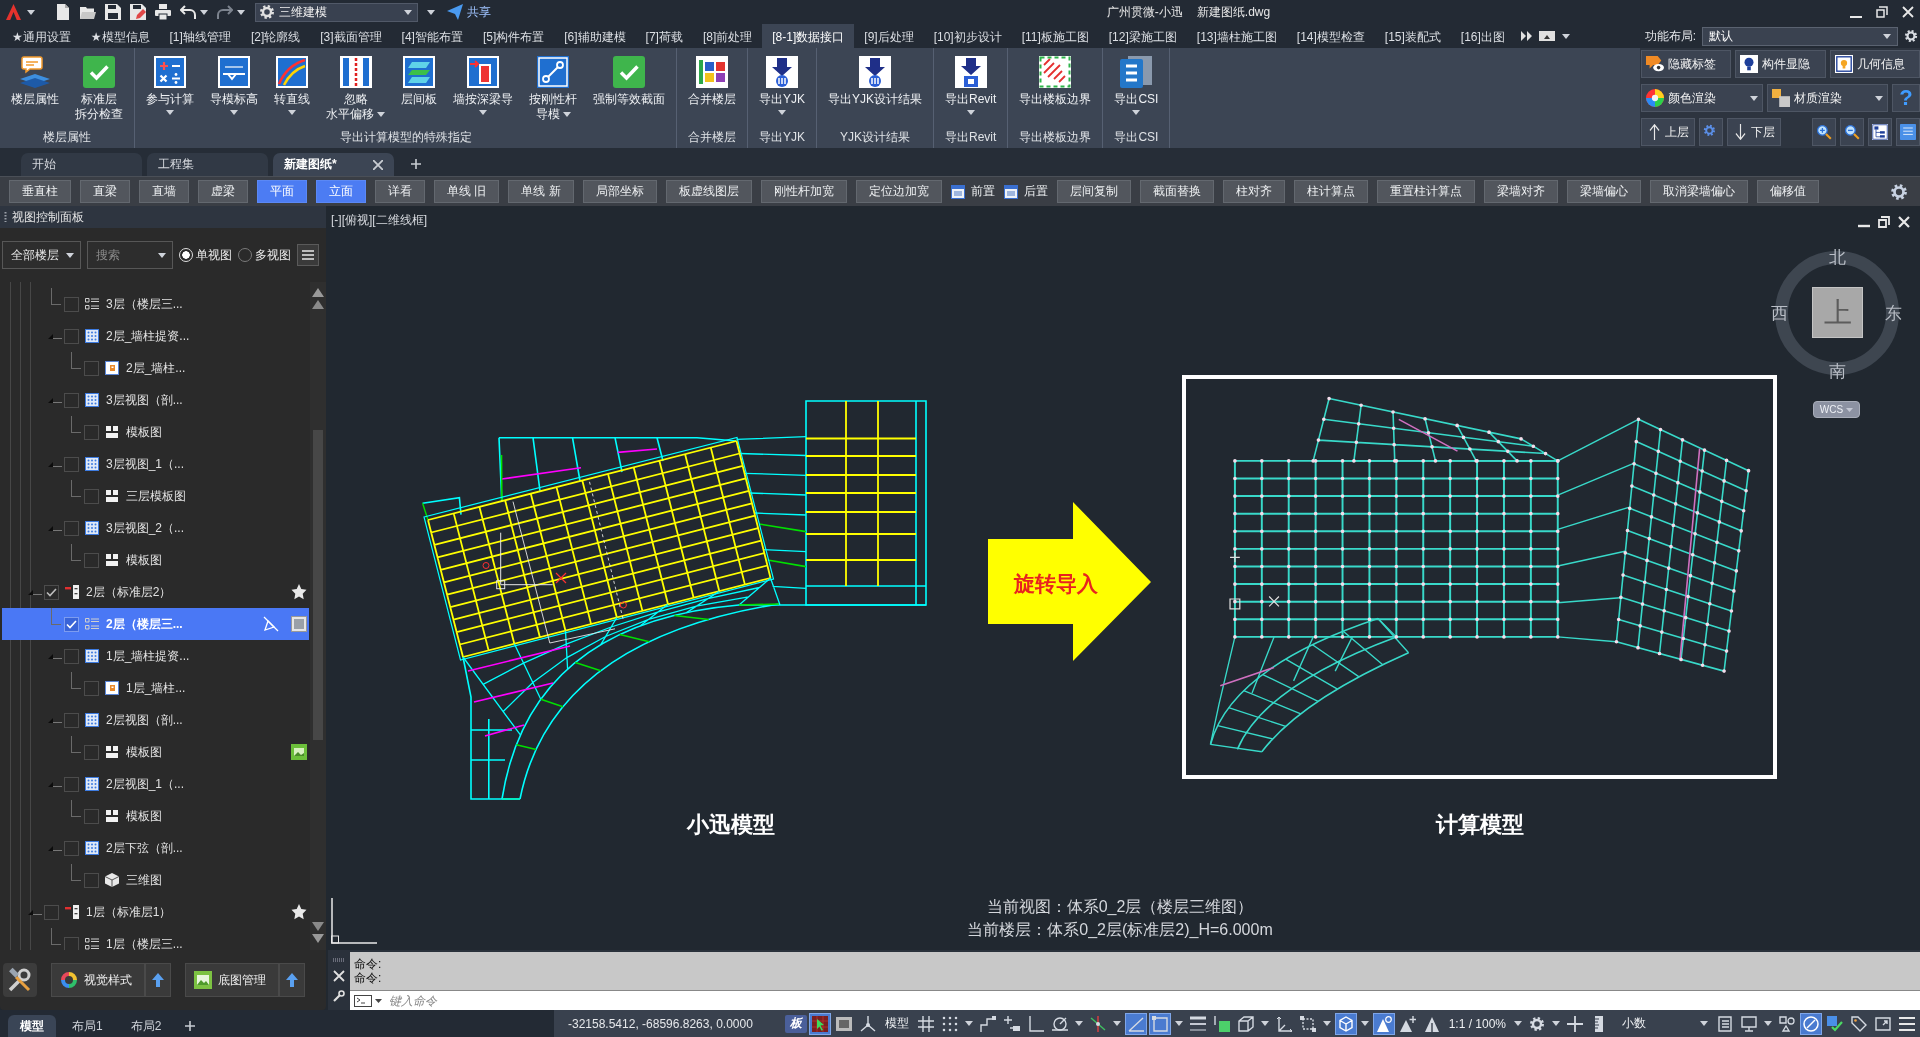 Image resolution: width=1920 pixels, height=1037 pixels. What do you see at coordinates (1754, 132) in the screenshot?
I see `panel-button: 下层` at bounding box center [1754, 132].